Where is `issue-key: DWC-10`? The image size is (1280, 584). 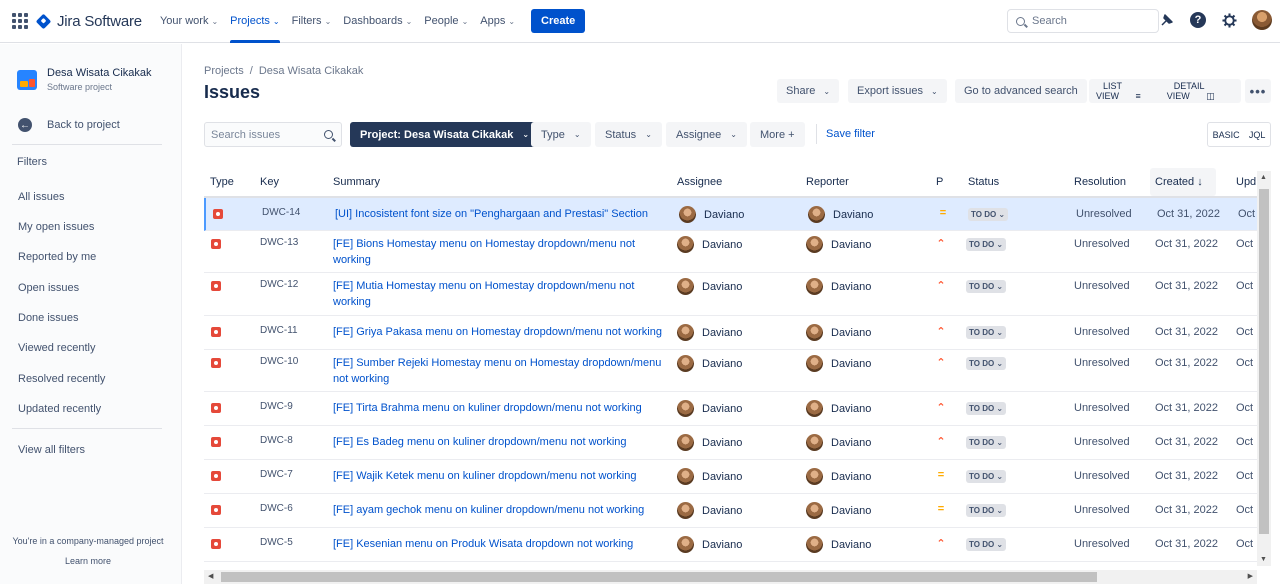 issue-key: DWC-10 is located at coordinates (279, 361).